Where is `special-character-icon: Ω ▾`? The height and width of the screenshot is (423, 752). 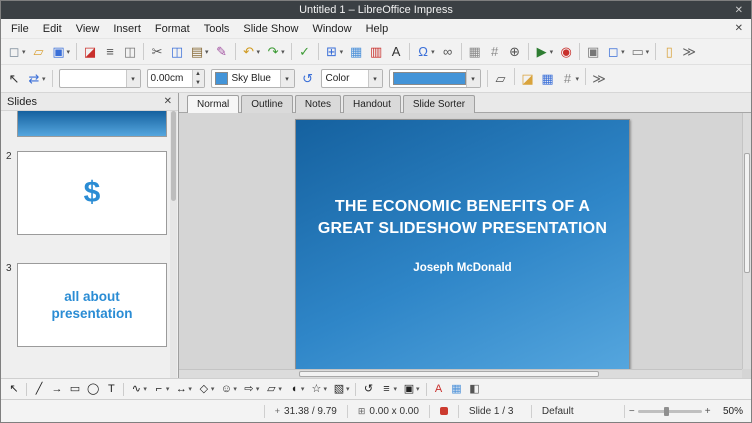
special-character-icon: Ω ▾ is located at coordinates (425, 51).